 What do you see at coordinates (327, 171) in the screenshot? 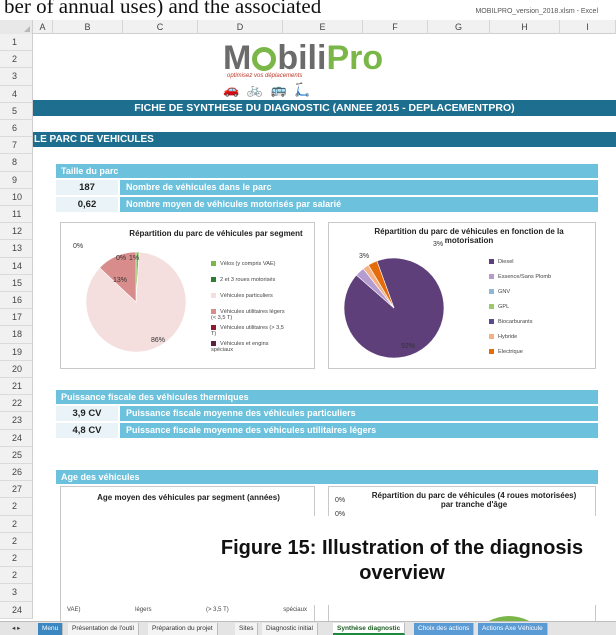
I see `taille-header: Taille du parc` at bounding box center [327, 171].